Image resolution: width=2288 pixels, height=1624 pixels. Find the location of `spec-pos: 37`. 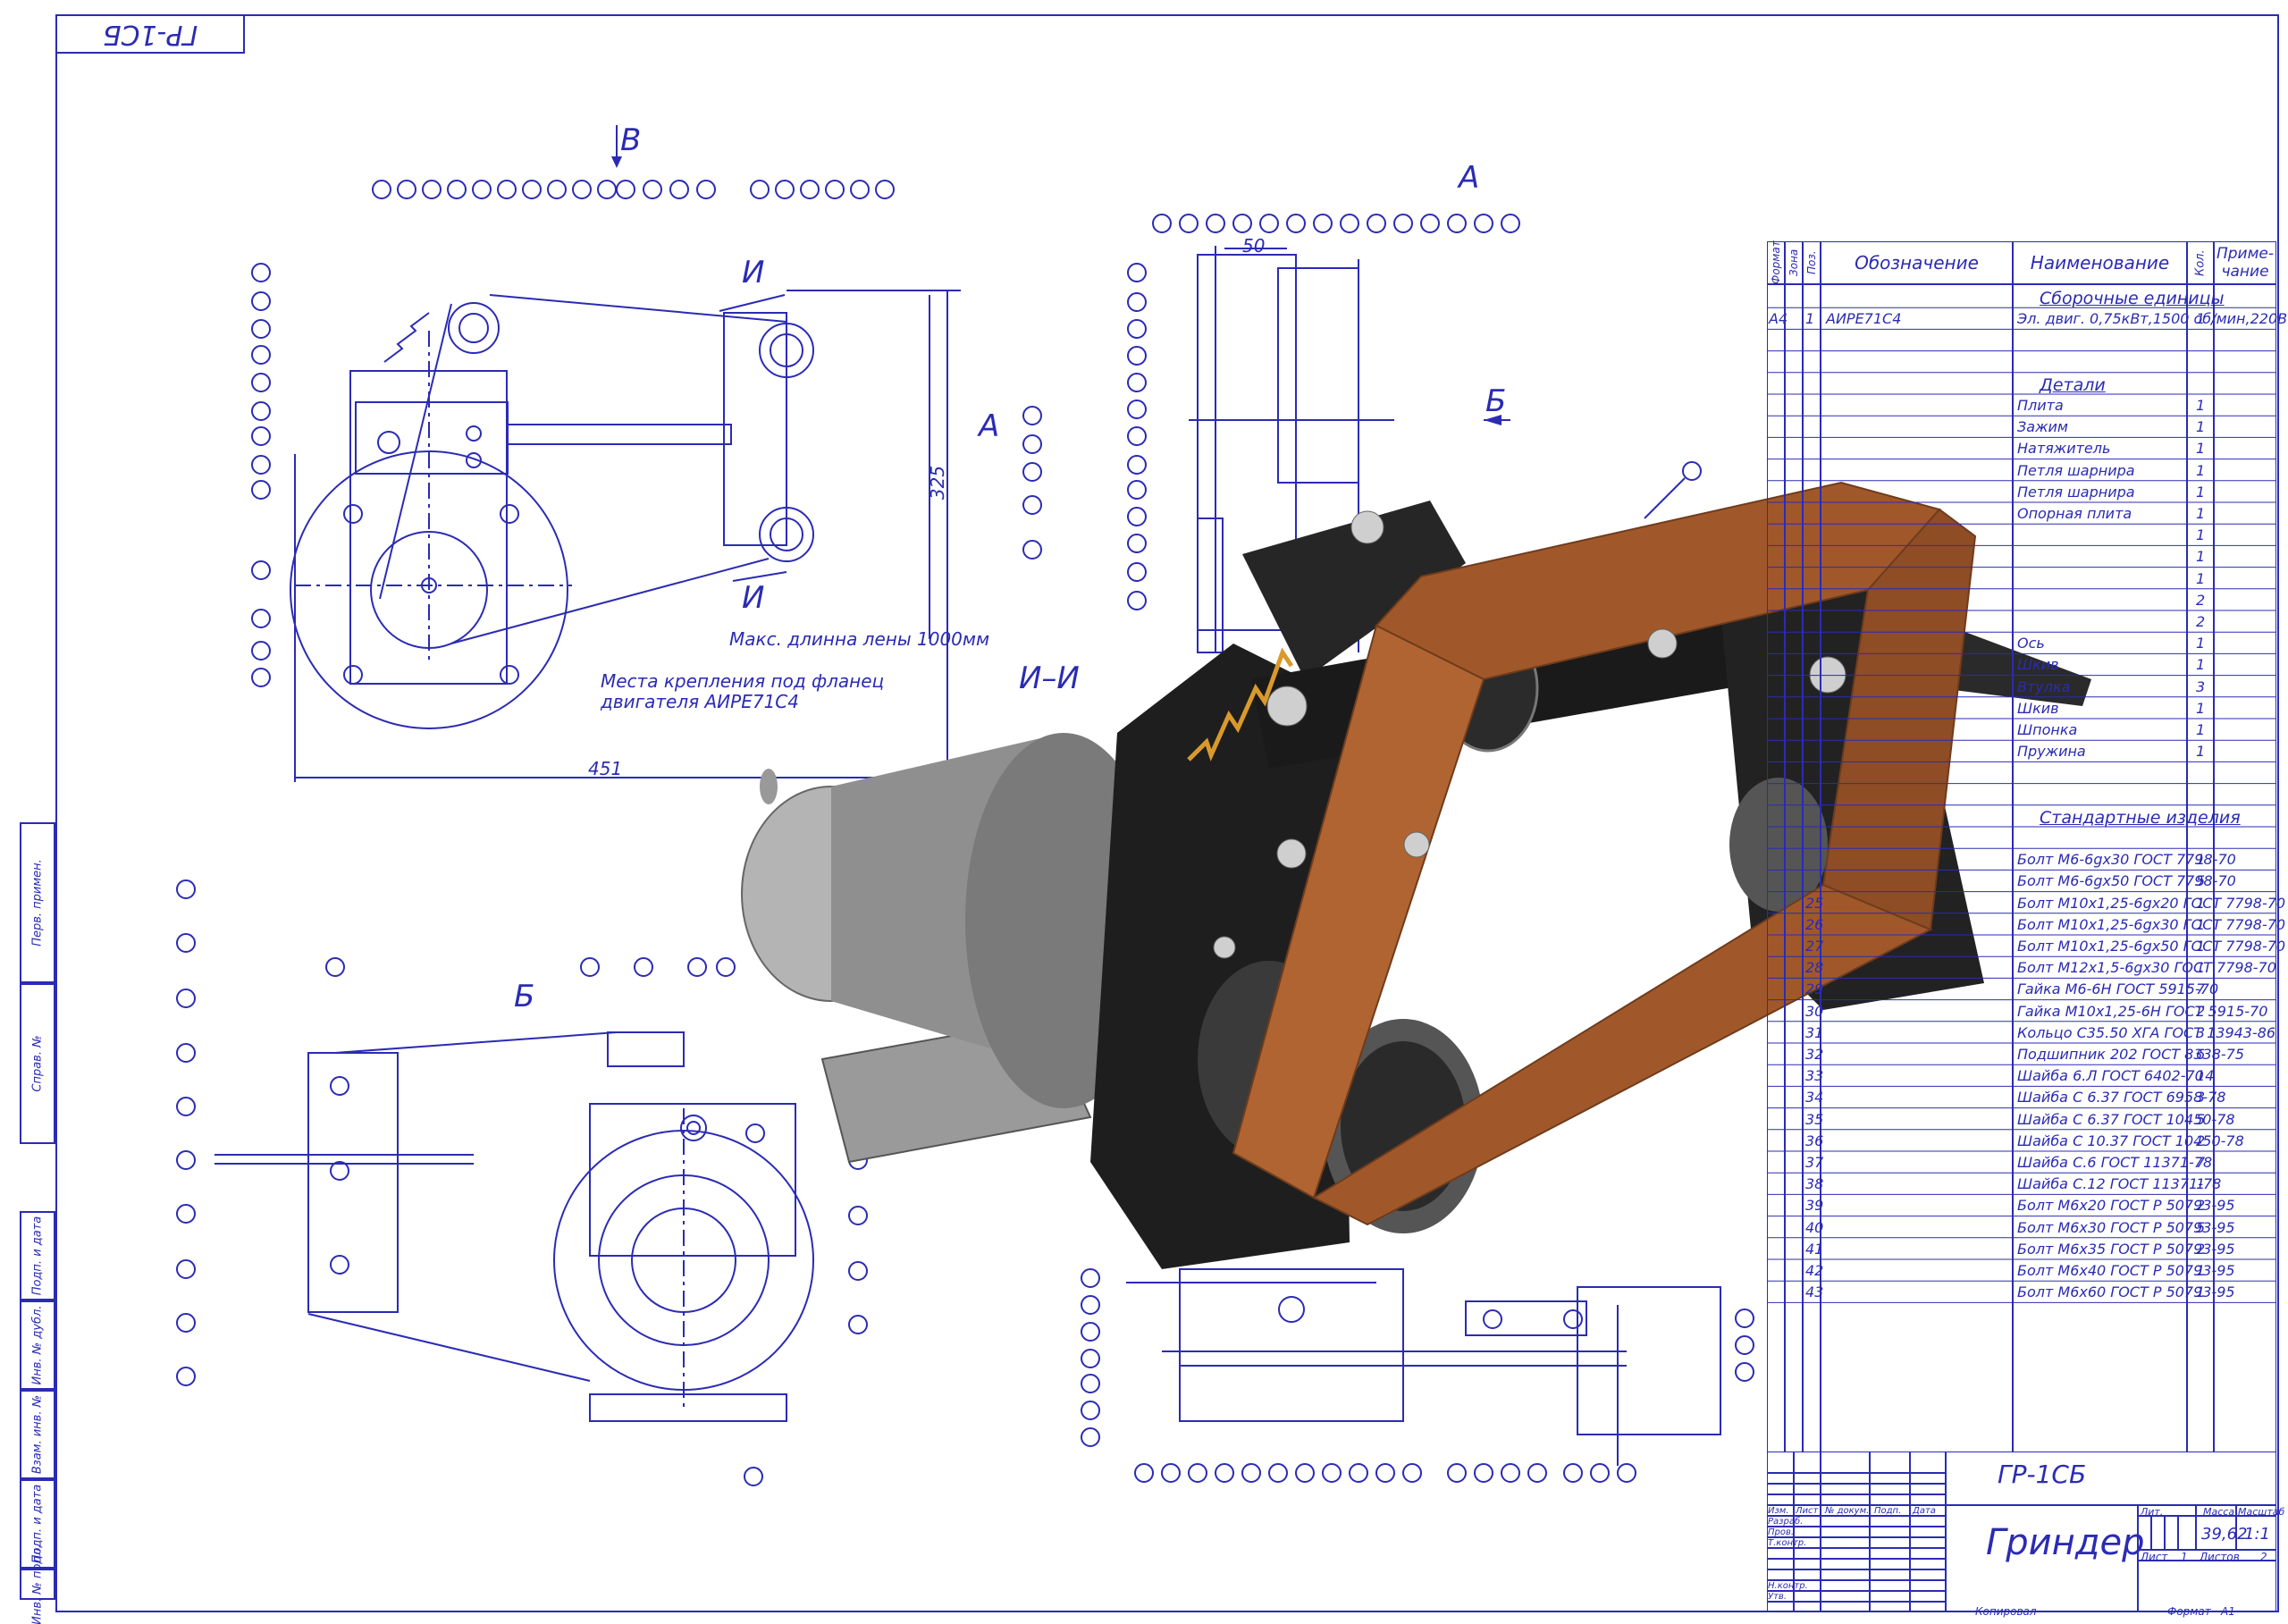

spec-pos: 37 is located at coordinates (1815, 1162).